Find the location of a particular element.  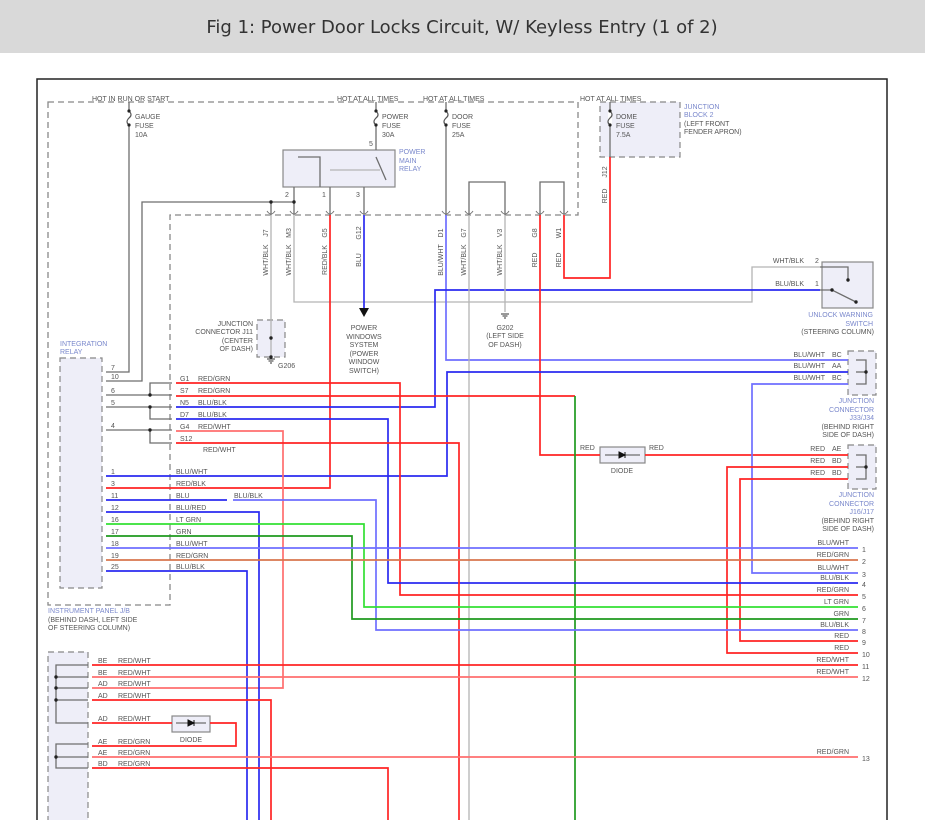

power-fuse-rating: 30A is located at coordinates (388, 135).